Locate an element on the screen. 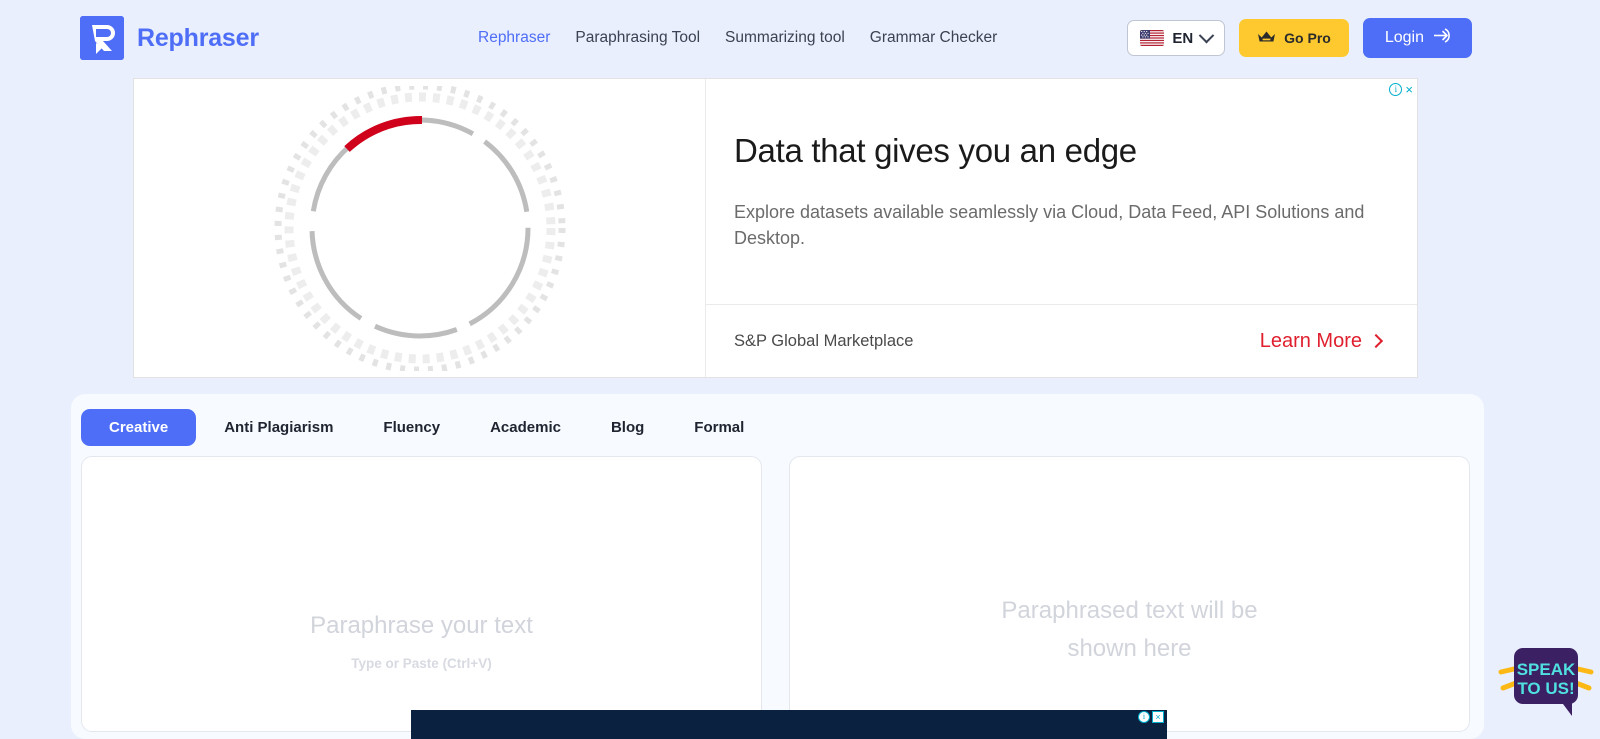 Image resolution: width=1600 pixels, height=739 pixels. us-flag-icon is located at coordinates (1152, 38).